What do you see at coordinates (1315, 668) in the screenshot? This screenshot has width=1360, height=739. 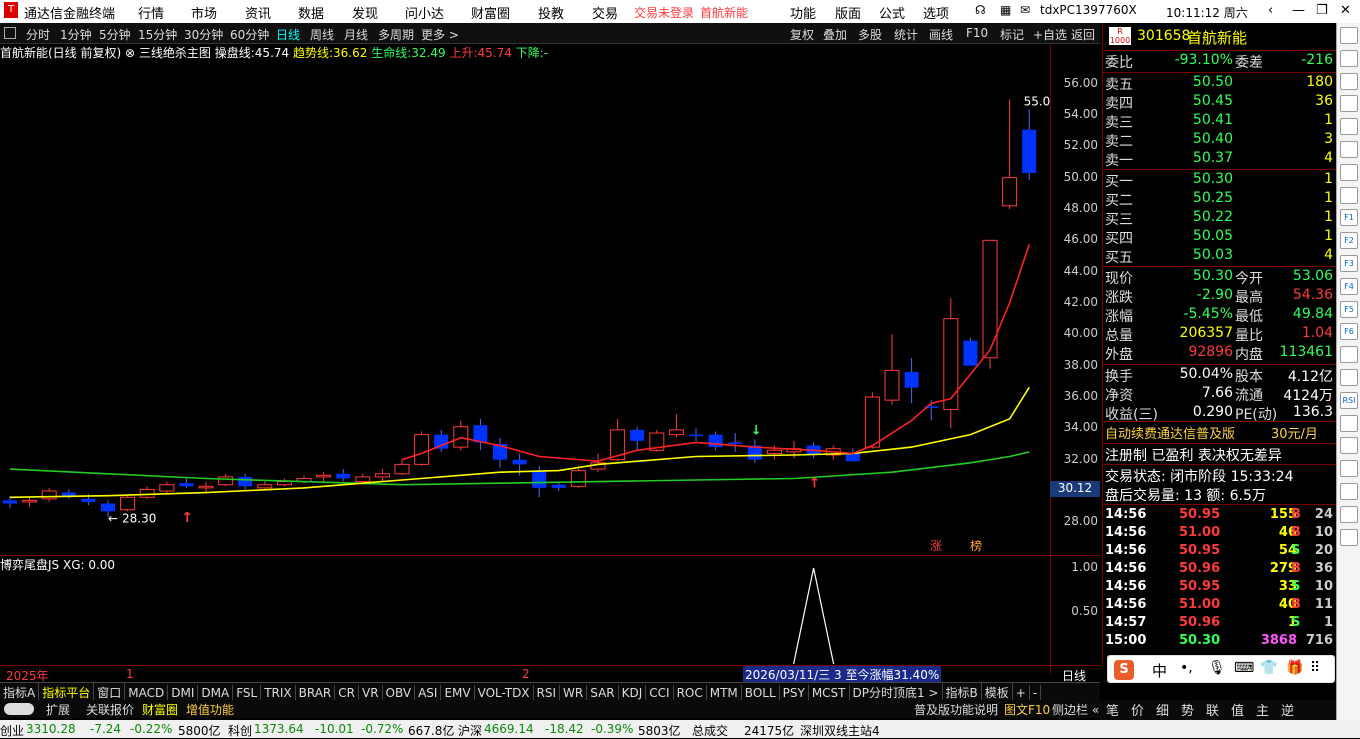 I see `ime-menu-icon: ⠿` at bounding box center [1315, 668].